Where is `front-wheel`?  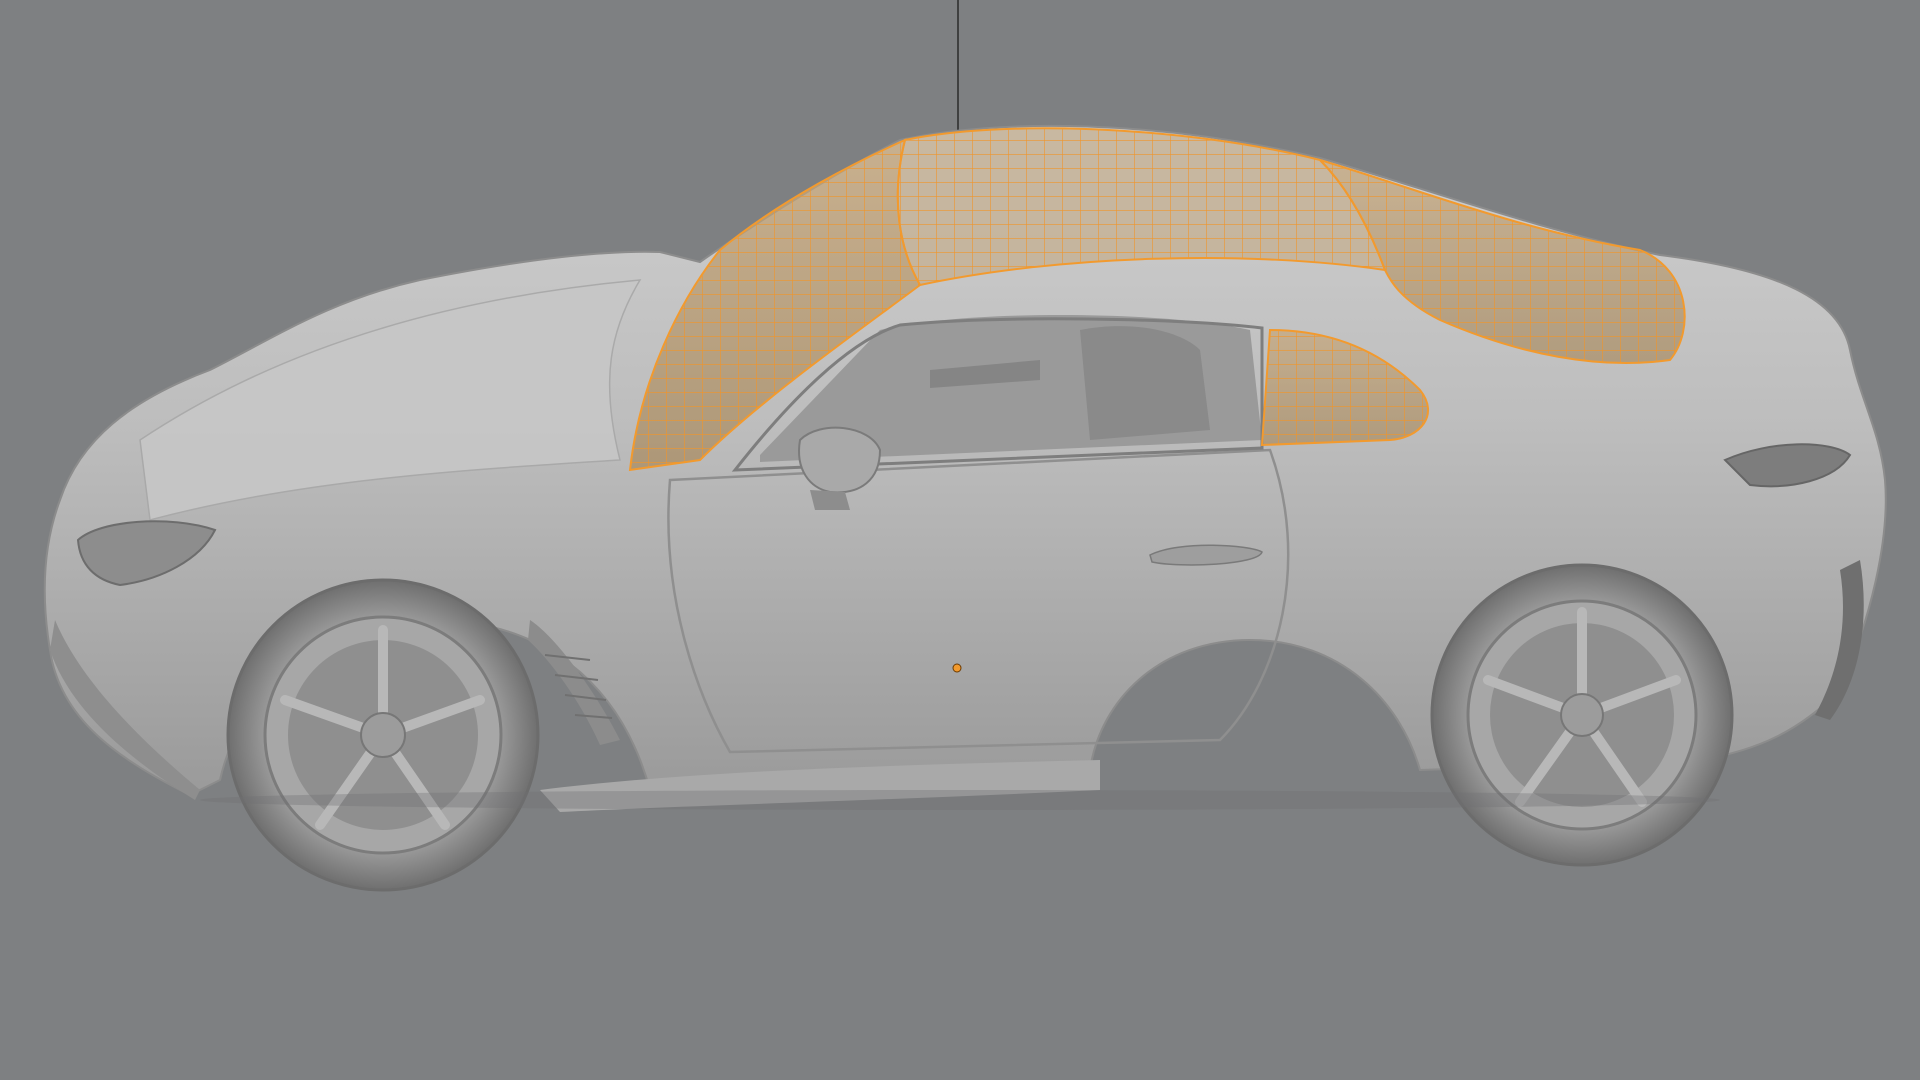
front-wheel is located at coordinates (383, 735).